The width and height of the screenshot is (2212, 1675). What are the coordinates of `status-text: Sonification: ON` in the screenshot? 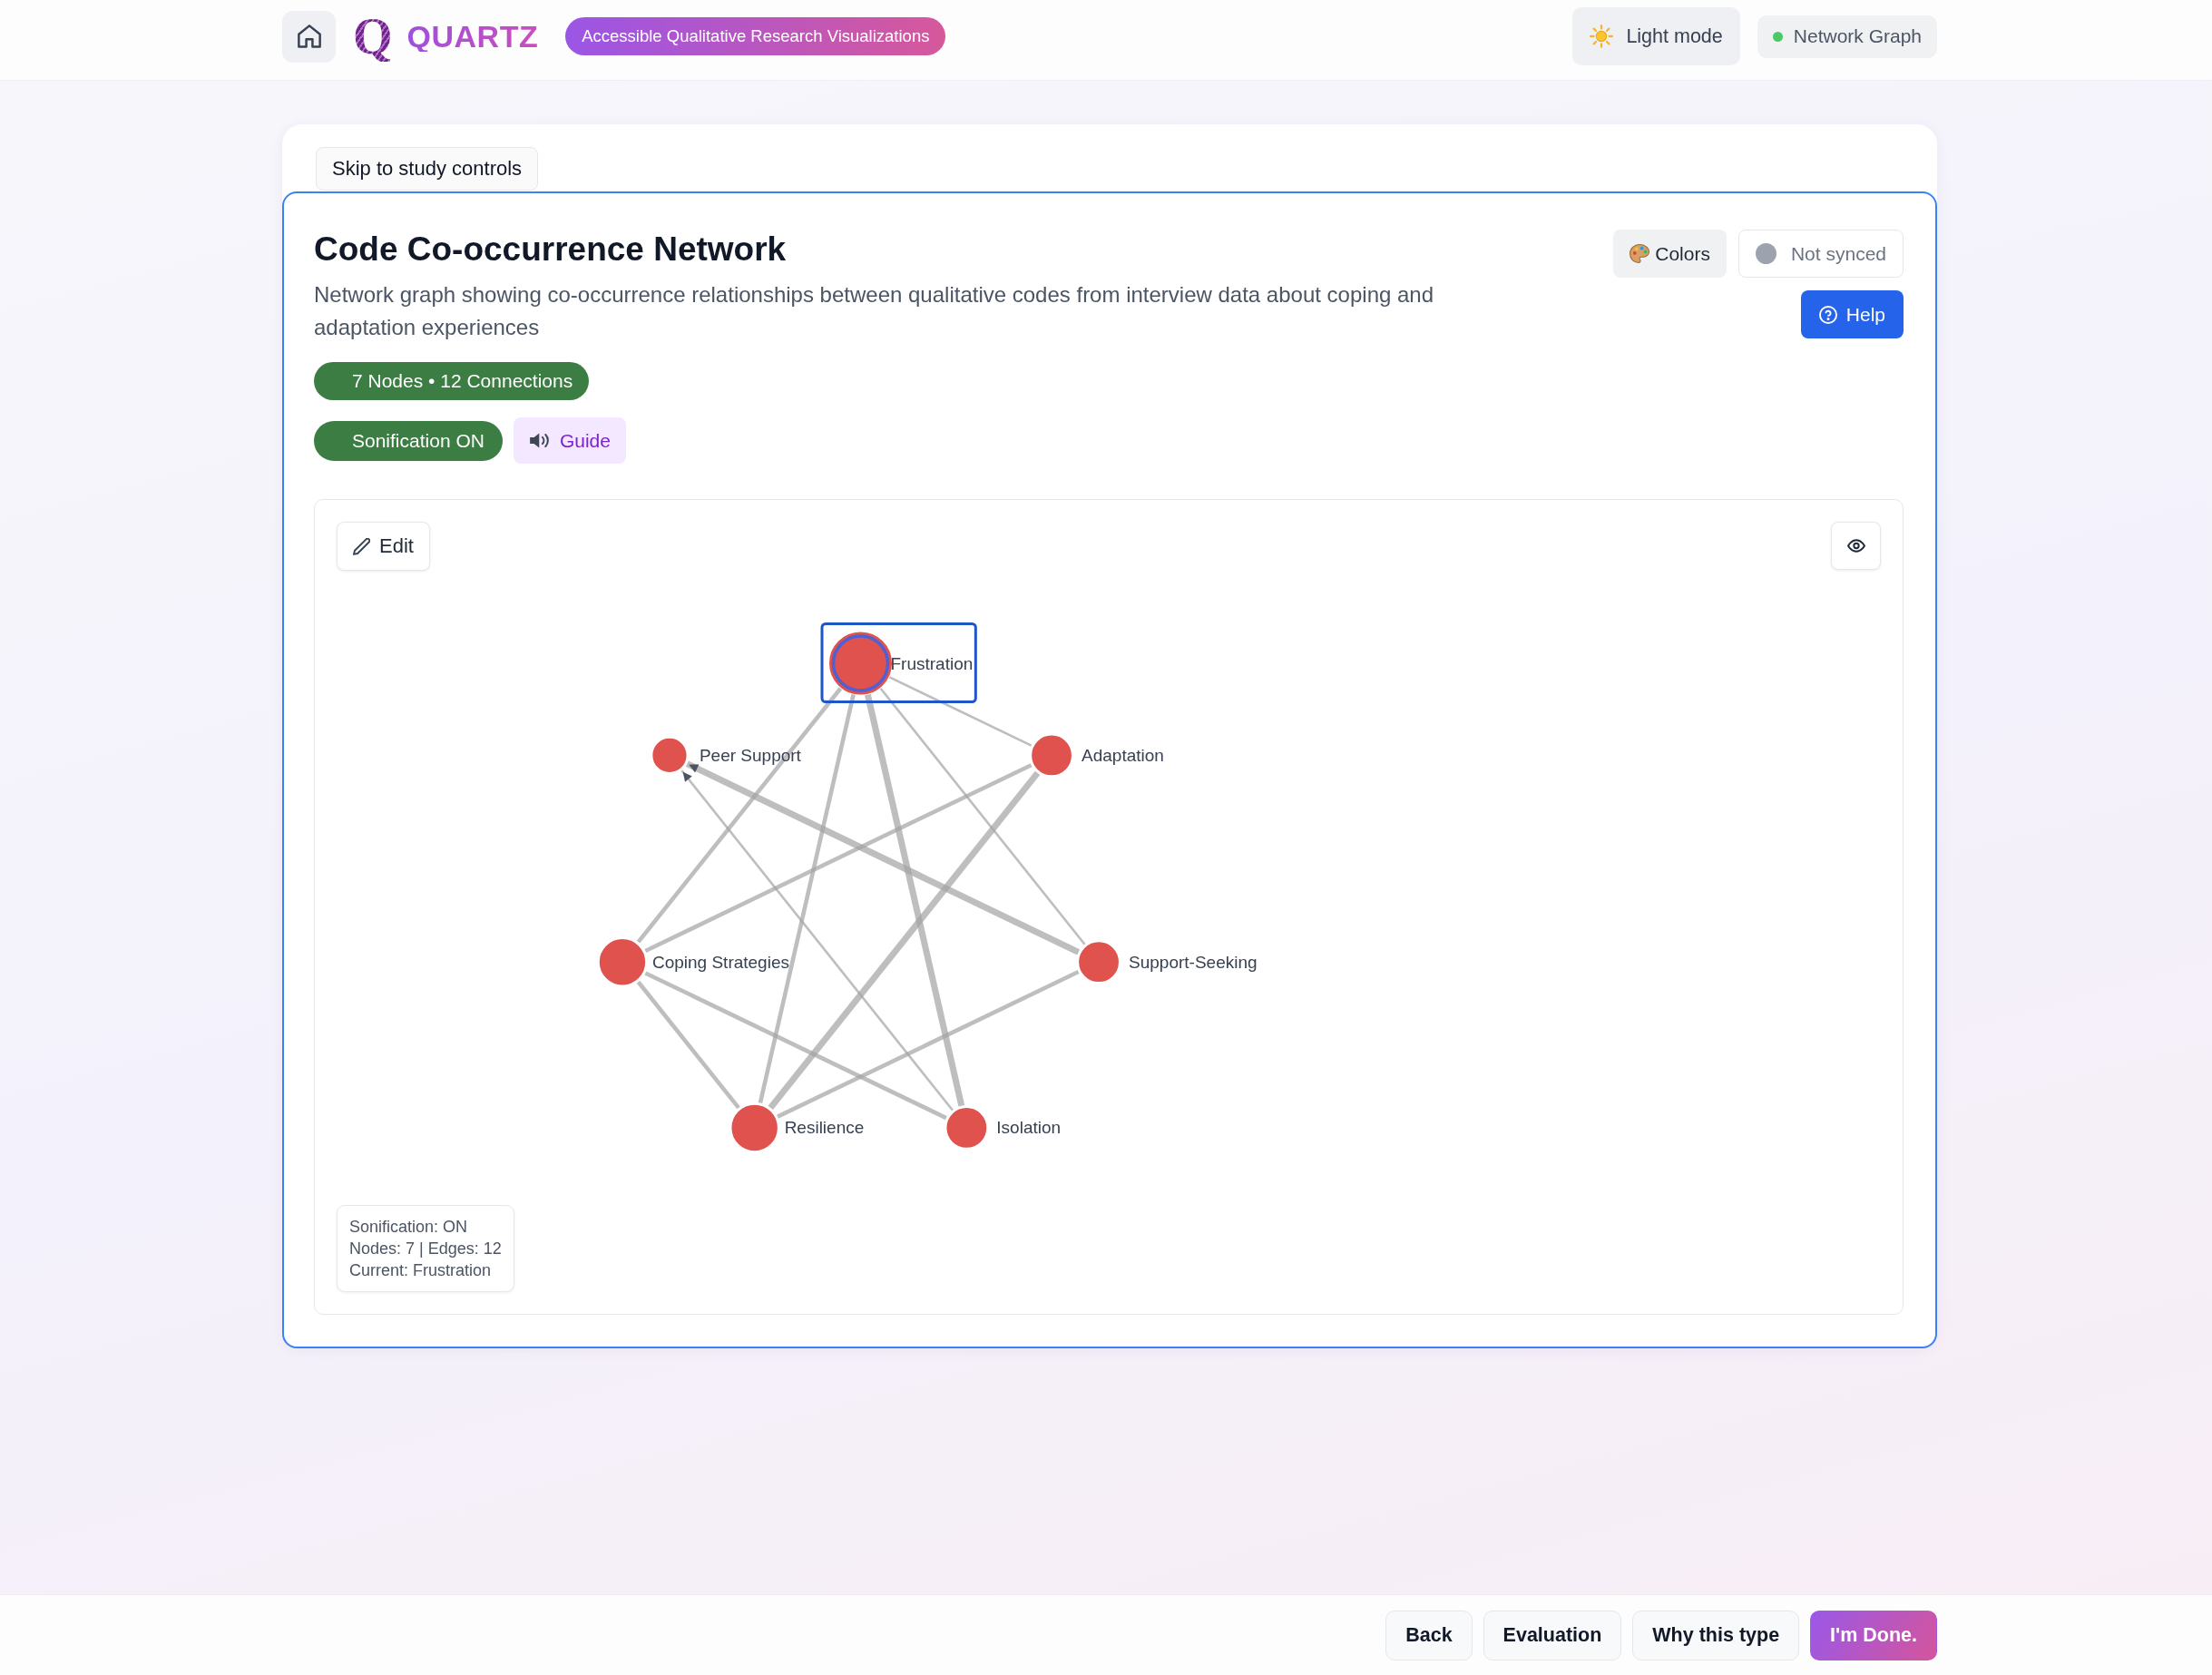 It's located at (409, 1227).